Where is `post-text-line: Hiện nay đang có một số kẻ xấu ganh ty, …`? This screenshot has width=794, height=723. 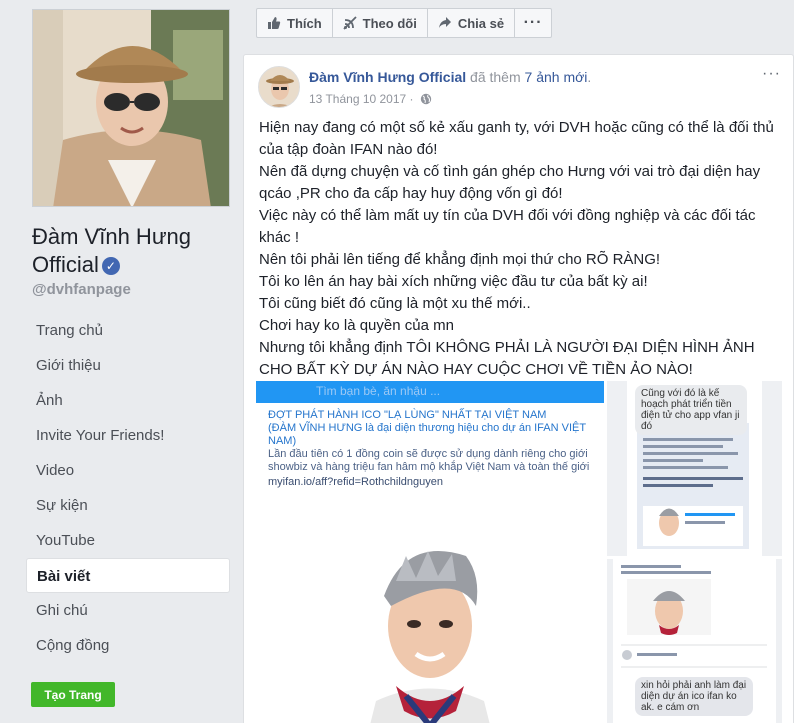
post-text-line: Hiện nay đang có một số kẻ xấu ganh ty, … is located at coordinates (516, 138).